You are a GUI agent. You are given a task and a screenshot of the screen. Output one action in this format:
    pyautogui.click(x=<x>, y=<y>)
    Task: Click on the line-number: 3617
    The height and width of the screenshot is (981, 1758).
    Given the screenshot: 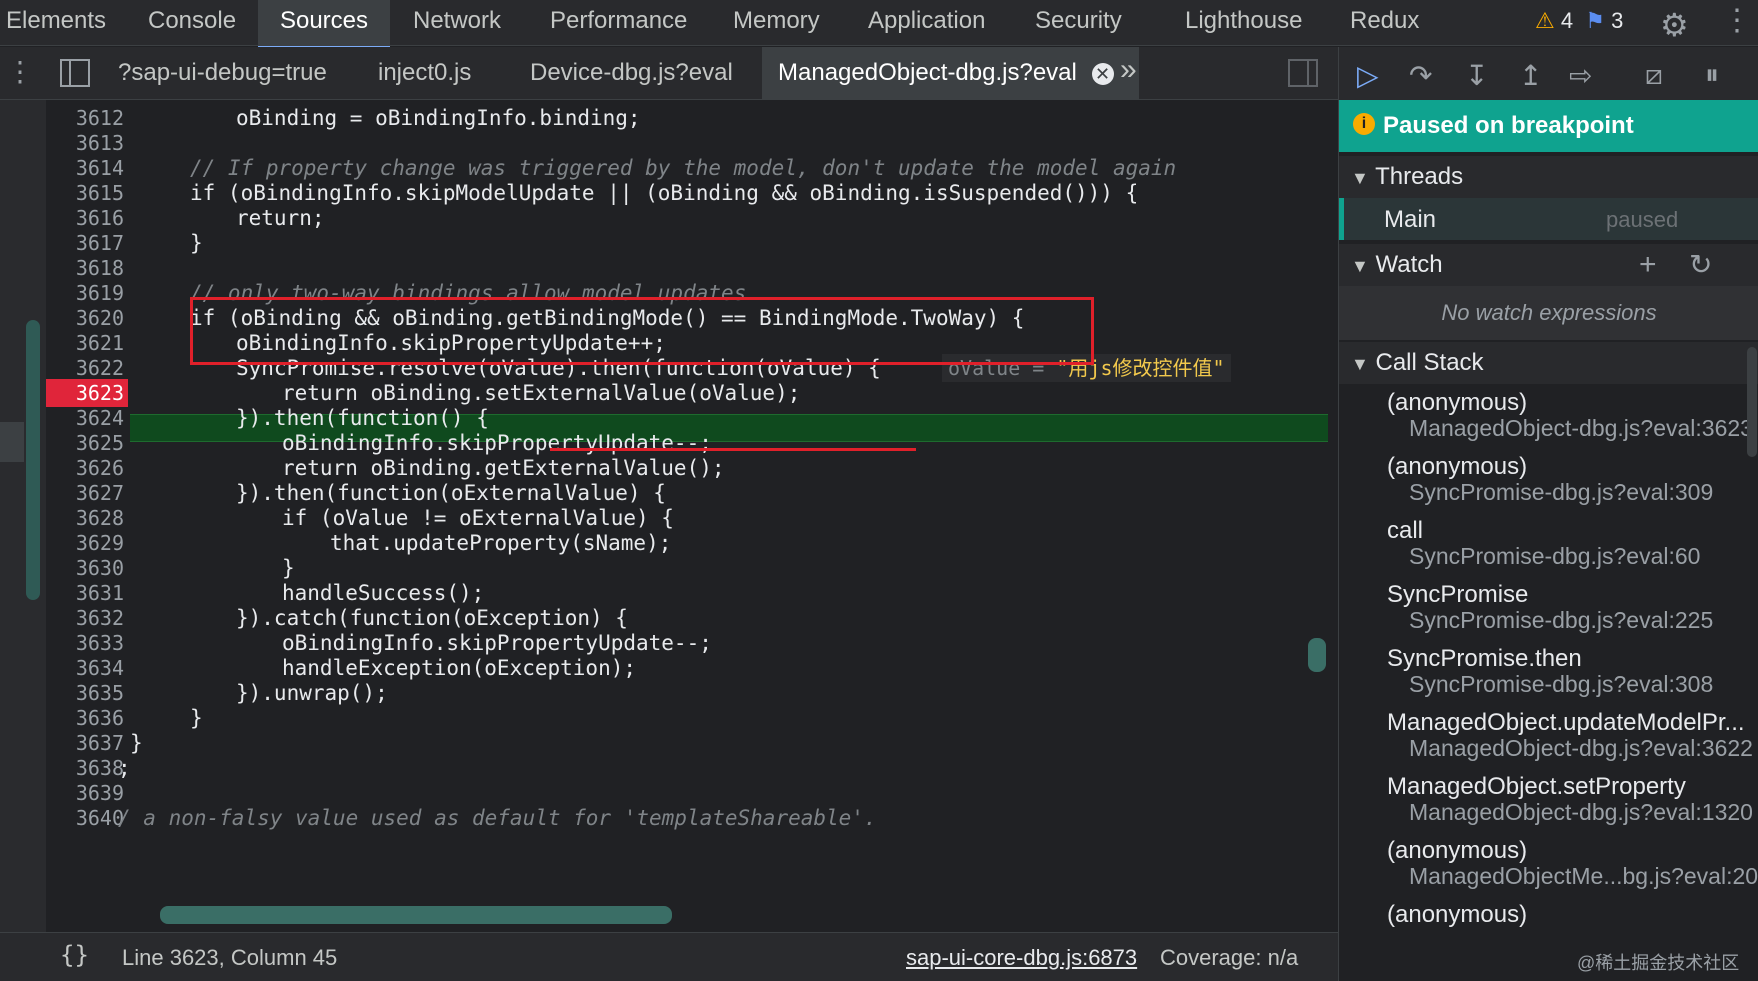 What is the action you would take?
    pyautogui.click(x=85, y=243)
    